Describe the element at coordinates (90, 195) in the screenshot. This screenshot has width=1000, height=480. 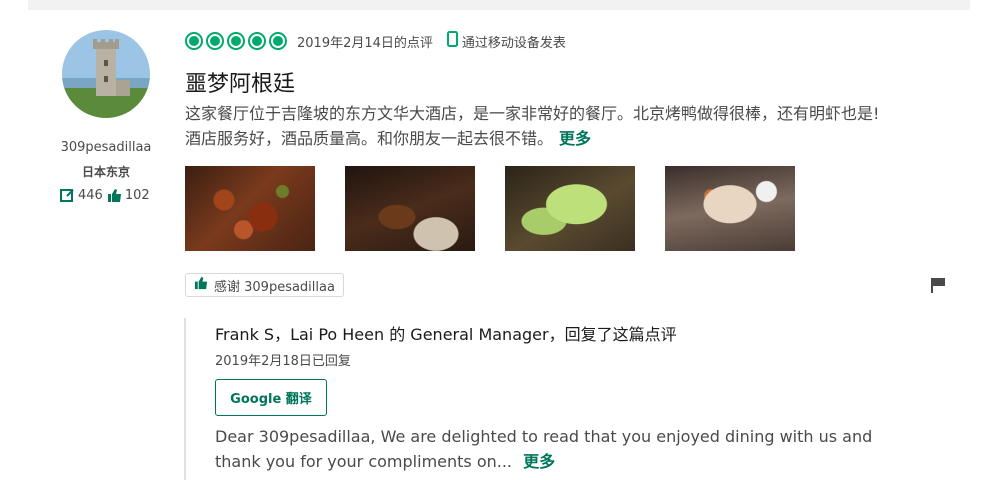
I see `review-count: 446` at that location.